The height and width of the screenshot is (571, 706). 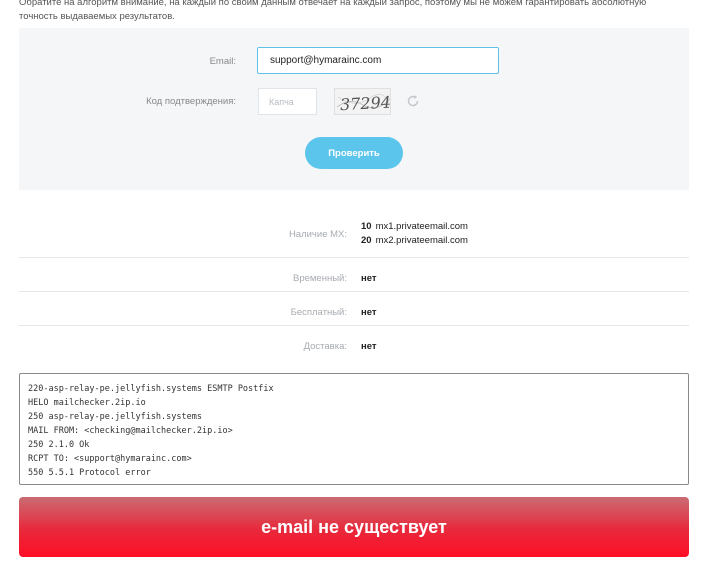 What do you see at coordinates (317, 234) in the screenshot?
I see `mx-label: Наличие MX:` at bounding box center [317, 234].